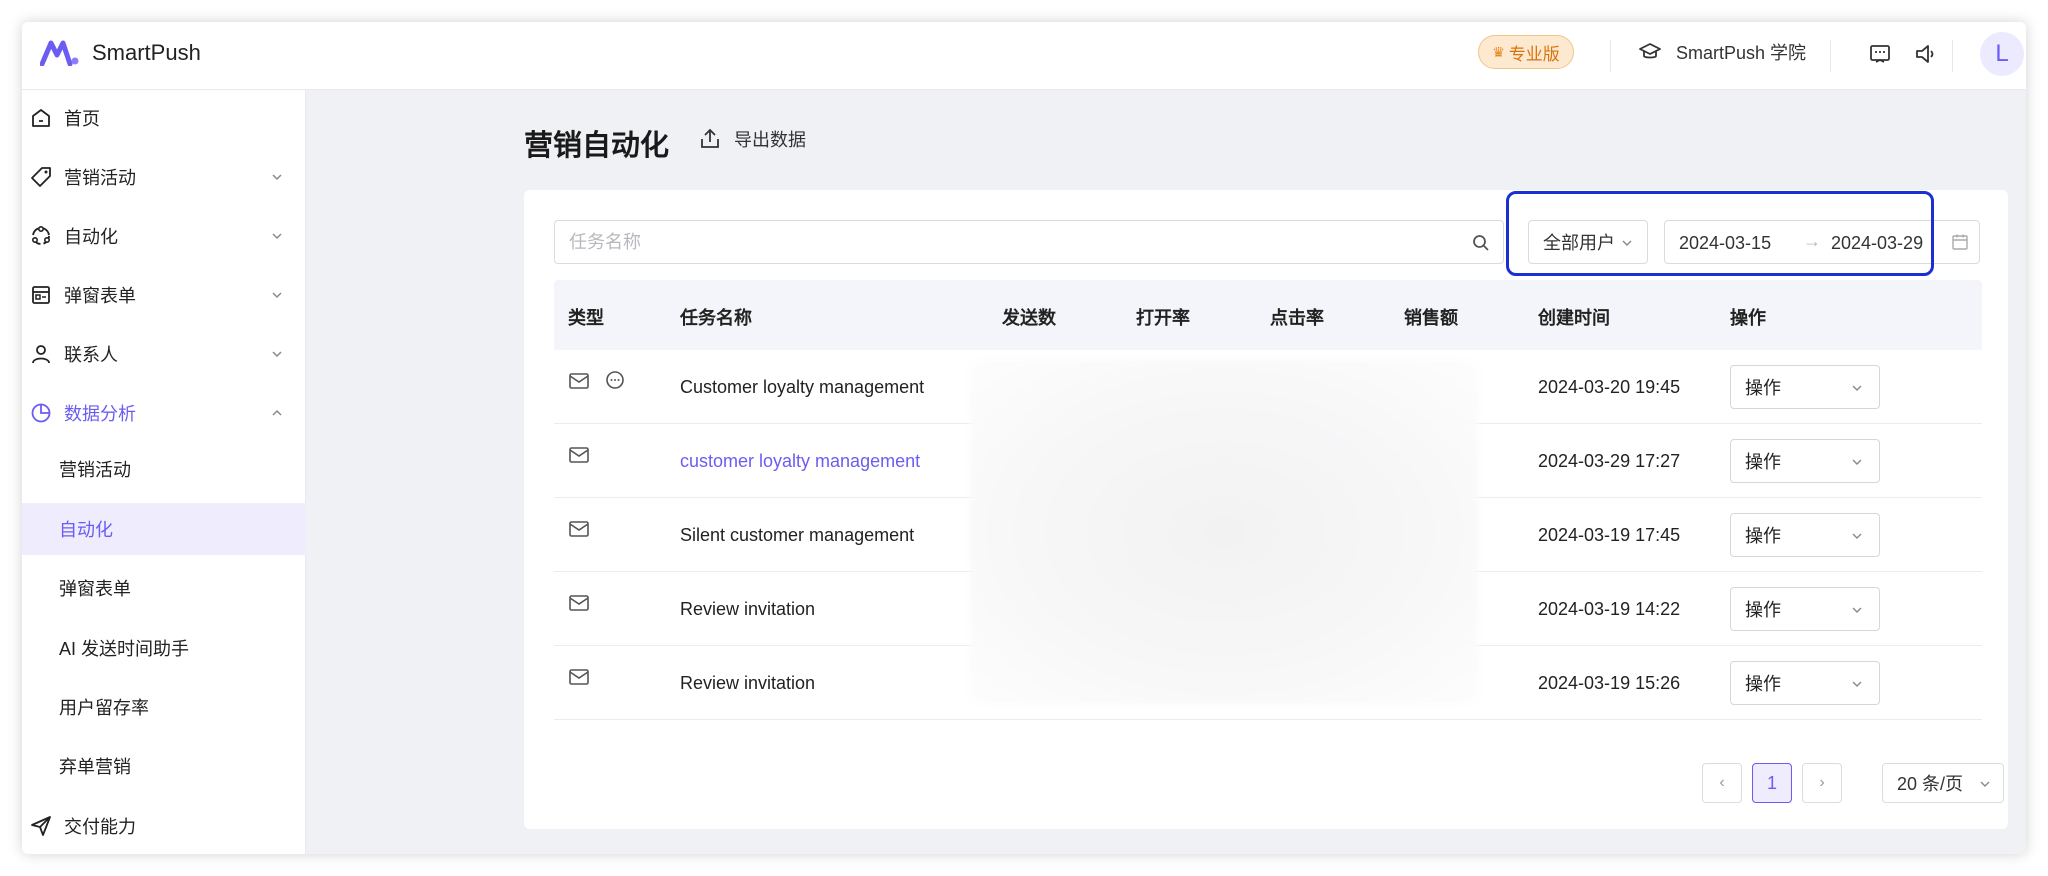  Describe the element at coordinates (1748, 318) in the screenshot. I see `column-header-action: 操作` at that location.